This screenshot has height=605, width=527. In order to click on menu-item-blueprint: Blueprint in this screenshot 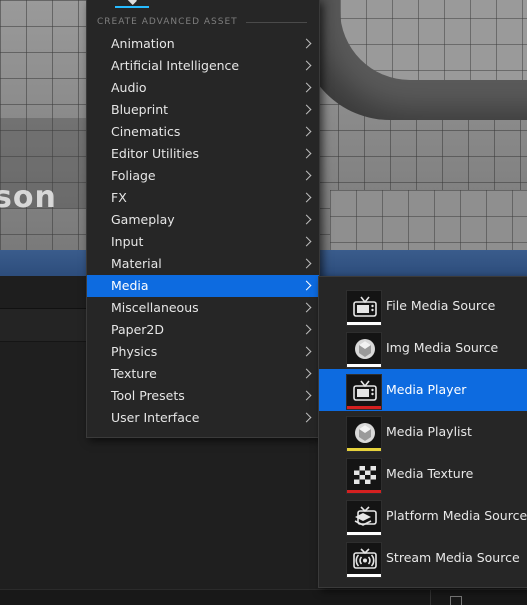, I will do `click(203, 110)`.